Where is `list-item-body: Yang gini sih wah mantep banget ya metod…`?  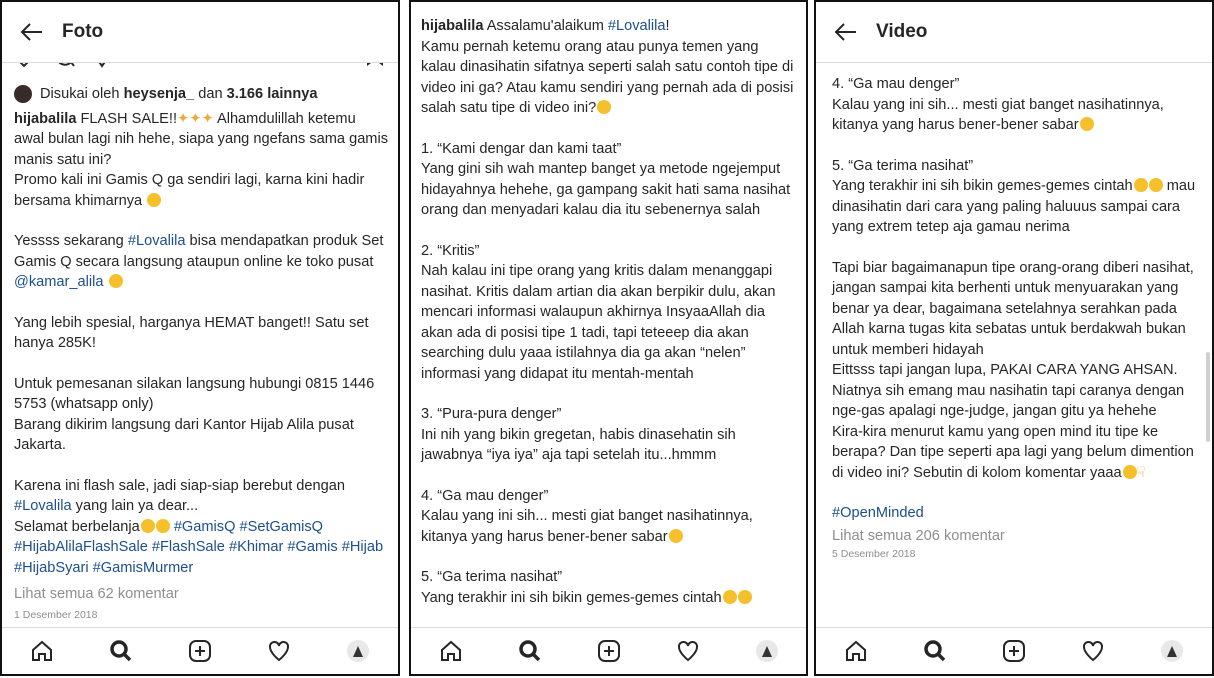
list-item-body: Yang gini sih wah mantep banget ya metod… is located at coordinates (606, 189).